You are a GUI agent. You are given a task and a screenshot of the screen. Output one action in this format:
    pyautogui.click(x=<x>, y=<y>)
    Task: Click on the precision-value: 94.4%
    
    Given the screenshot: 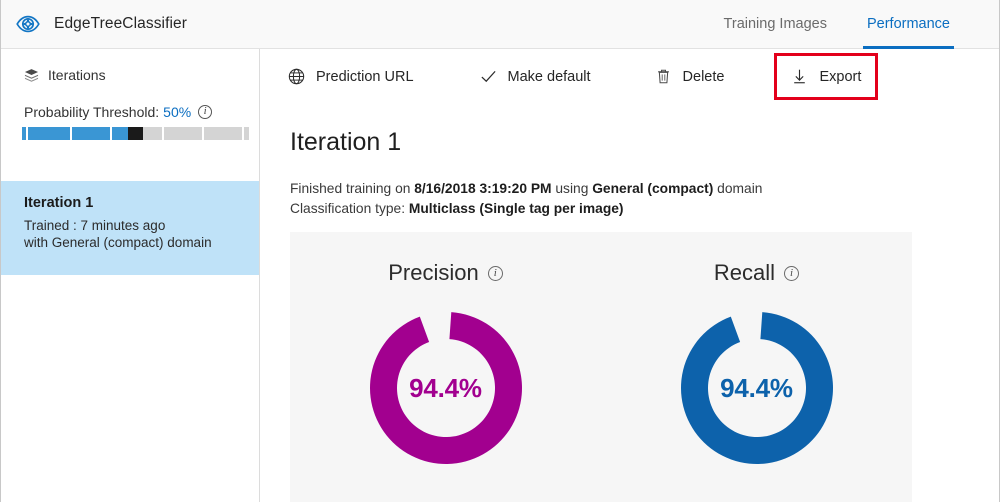 What is the action you would take?
    pyautogui.click(x=445, y=387)
    